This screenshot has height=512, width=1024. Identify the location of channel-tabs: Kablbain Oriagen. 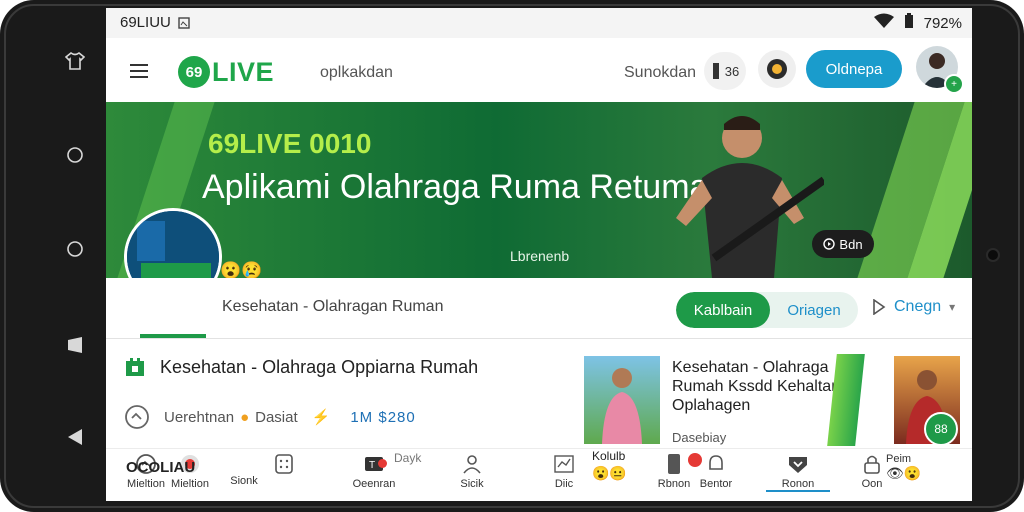
(767, 310).